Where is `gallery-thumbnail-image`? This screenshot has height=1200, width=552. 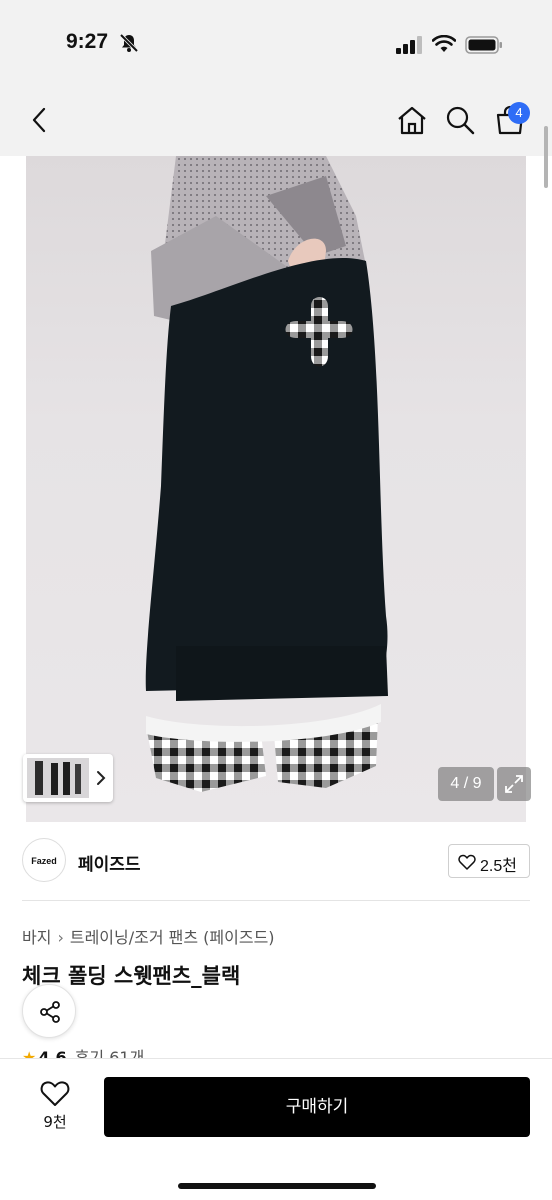 gallery-thumbnail-image is located at coordinates (58, 778).